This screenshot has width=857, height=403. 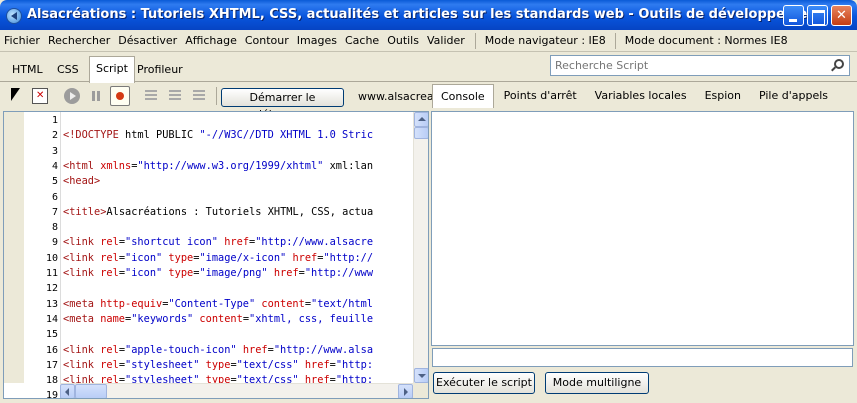 What do you see at coordinates (421, 119) in the screenshot?
I see `scroll-up-button` at bounding box center [421, 119].